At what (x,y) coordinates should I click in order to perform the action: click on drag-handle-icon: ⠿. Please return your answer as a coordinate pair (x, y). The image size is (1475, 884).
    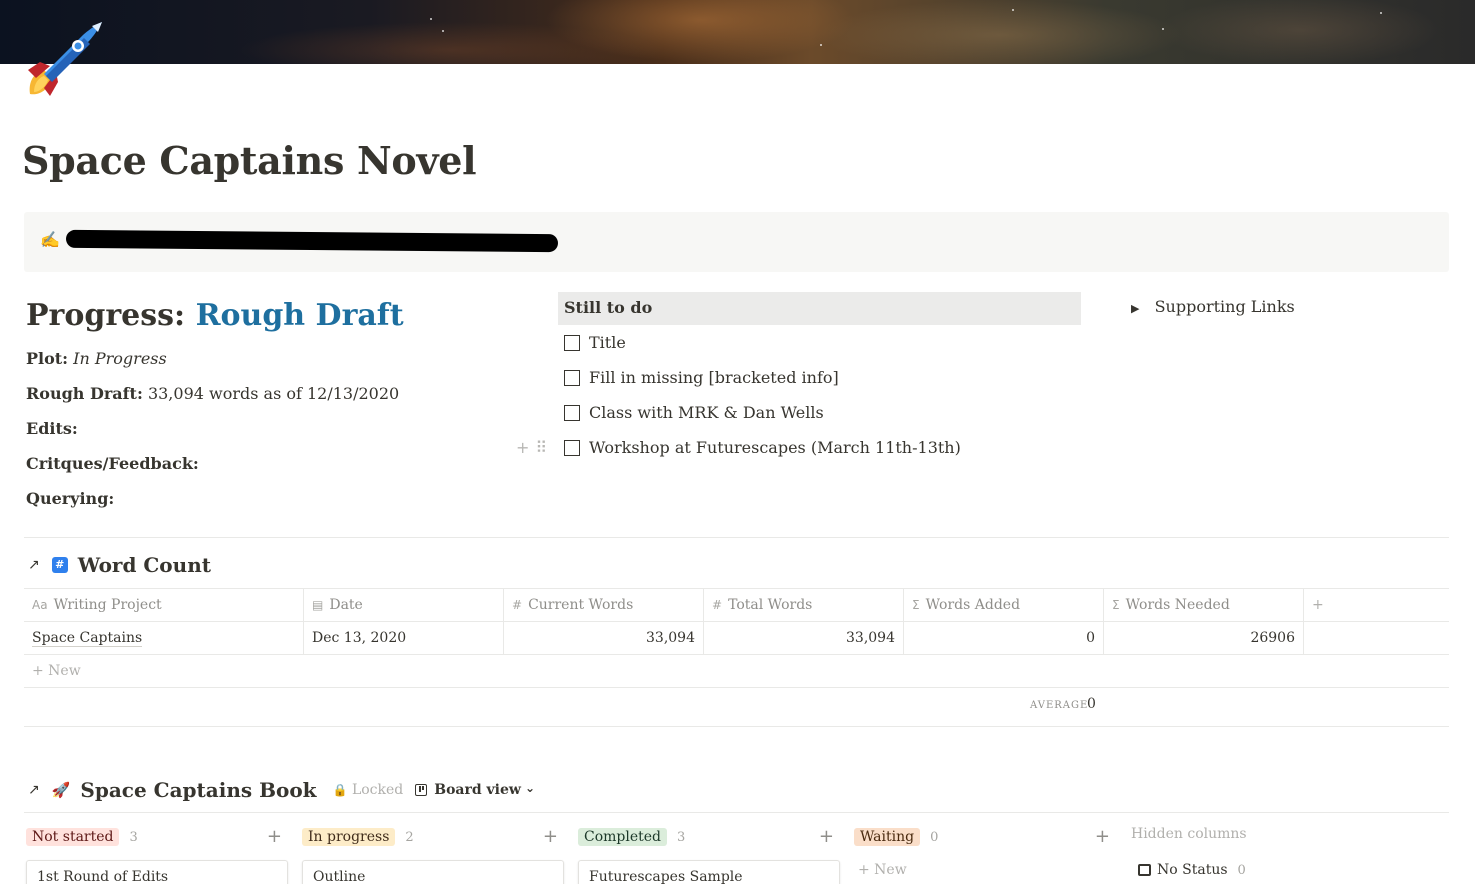
    Looking at the image, I should click on (544, 447).